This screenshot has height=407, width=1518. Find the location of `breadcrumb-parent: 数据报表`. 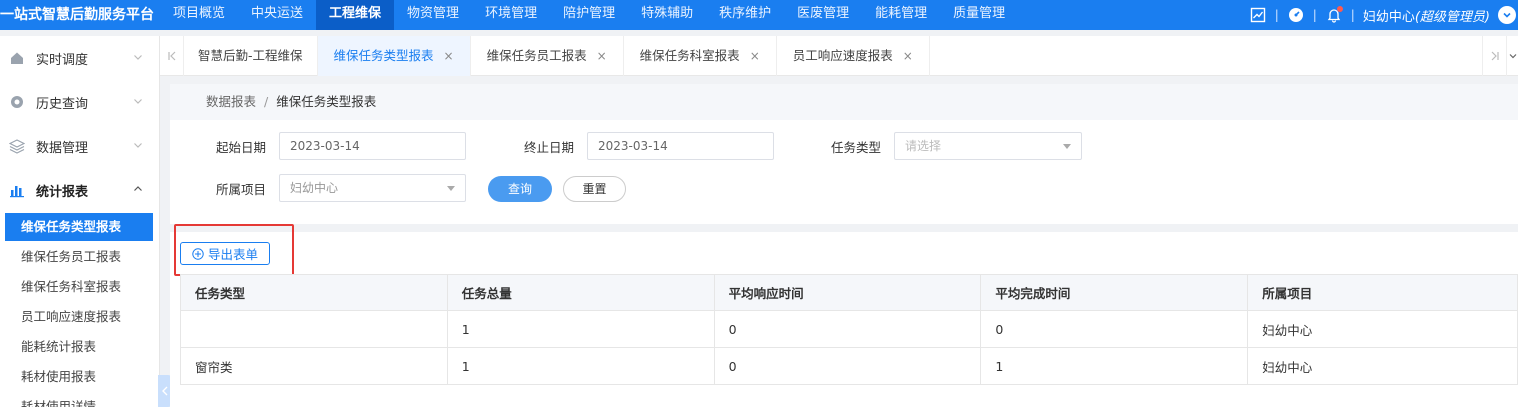

breadcrumb-parent: 数据报表 is located at coordinates (231, 101).